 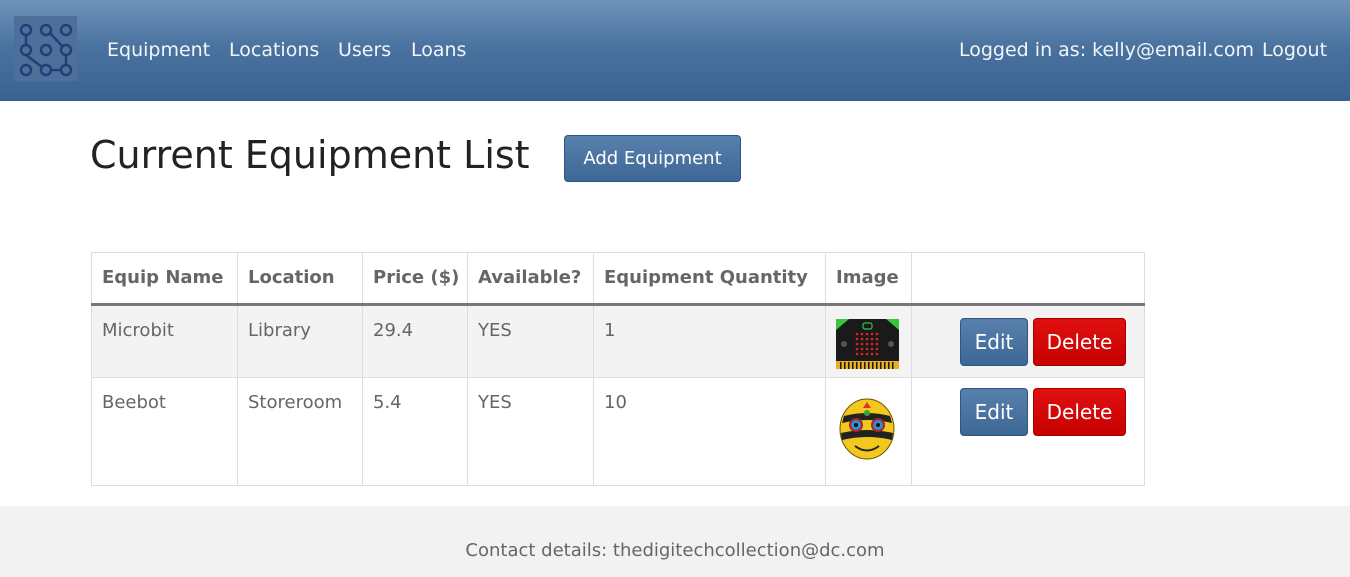 What do you see at coordinates (415, 279) in the screenshot?
I see `header-price: Price ($)` at bounding box center [415, 279].